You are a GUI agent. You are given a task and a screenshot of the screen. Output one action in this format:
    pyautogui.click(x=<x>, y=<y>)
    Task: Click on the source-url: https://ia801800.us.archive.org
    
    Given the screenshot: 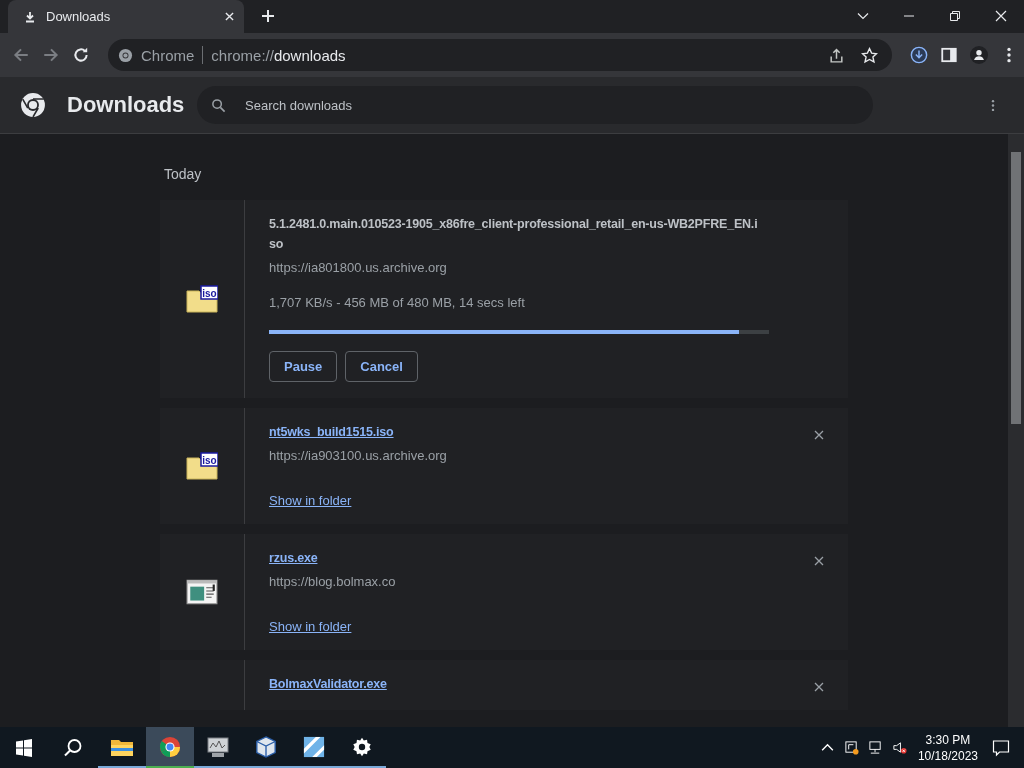 What is the action you would take?
    pyautogui.click(x=358, y=267)
    